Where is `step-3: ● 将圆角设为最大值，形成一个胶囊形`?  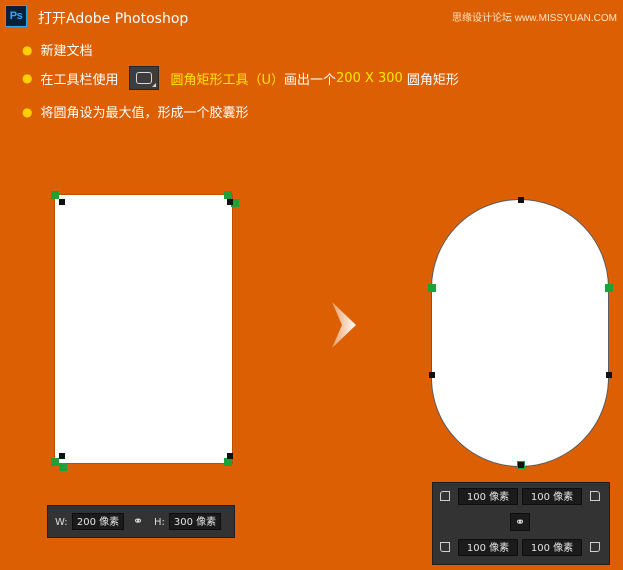
step-3: ● 将圆角设为最大值，形成一个胶囊形 is located at coordinates (135, 112).